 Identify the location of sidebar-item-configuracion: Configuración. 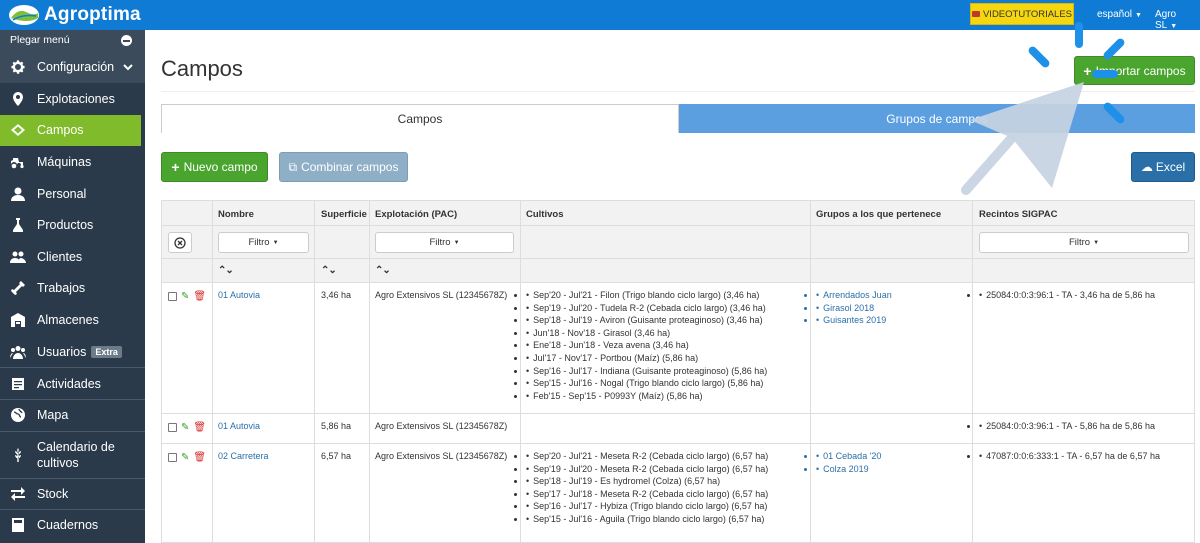
(72, 67).